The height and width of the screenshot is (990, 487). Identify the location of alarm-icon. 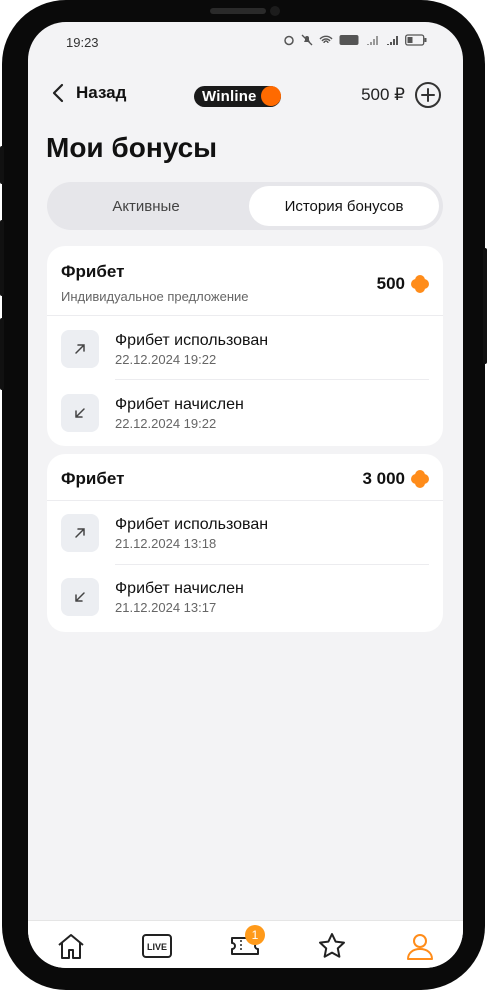
(289, 40).